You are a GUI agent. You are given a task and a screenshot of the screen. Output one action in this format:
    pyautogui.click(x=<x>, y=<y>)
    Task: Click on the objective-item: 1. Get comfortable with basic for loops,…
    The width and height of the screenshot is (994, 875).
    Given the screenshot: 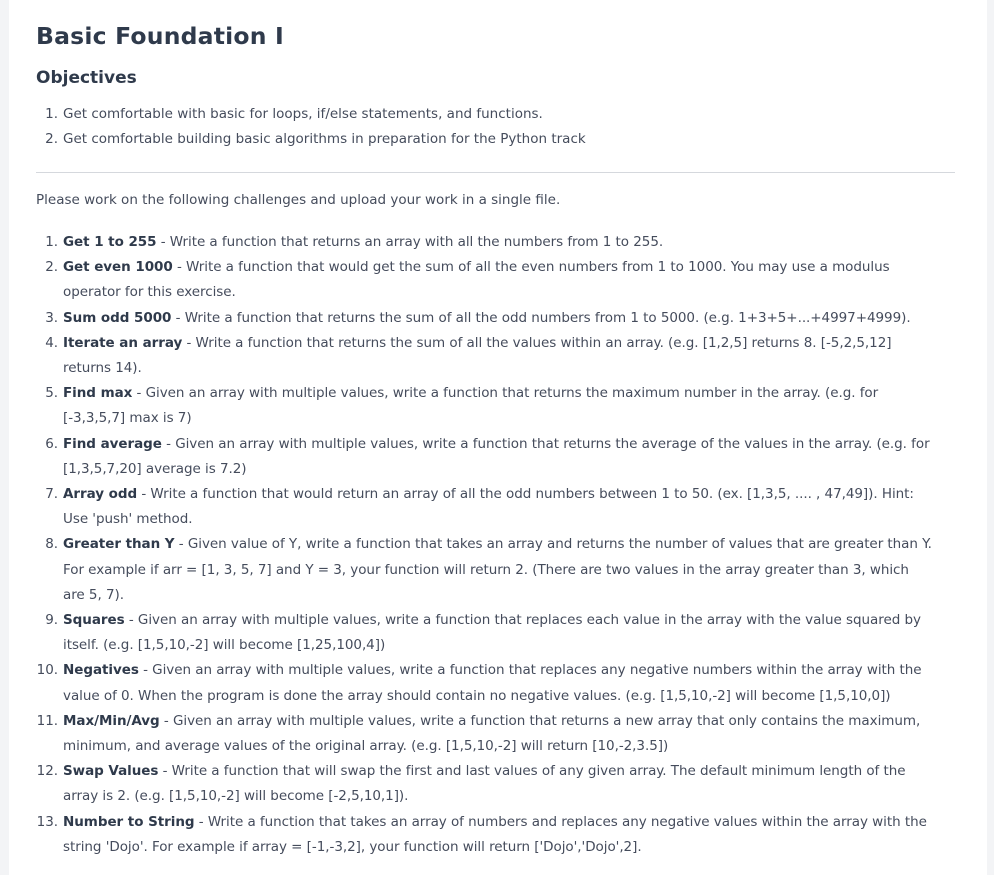 What is the action you would take?
    pyautogui.click(x=491, y=116)
    